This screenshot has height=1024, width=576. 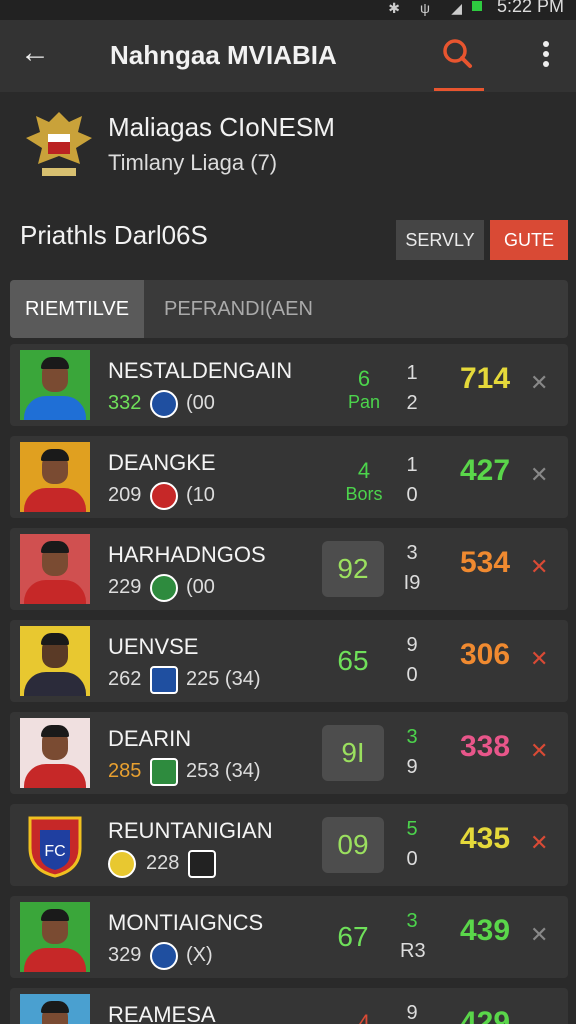 I want to click on player-name: DEANGKE, so click(x=162, y=462).